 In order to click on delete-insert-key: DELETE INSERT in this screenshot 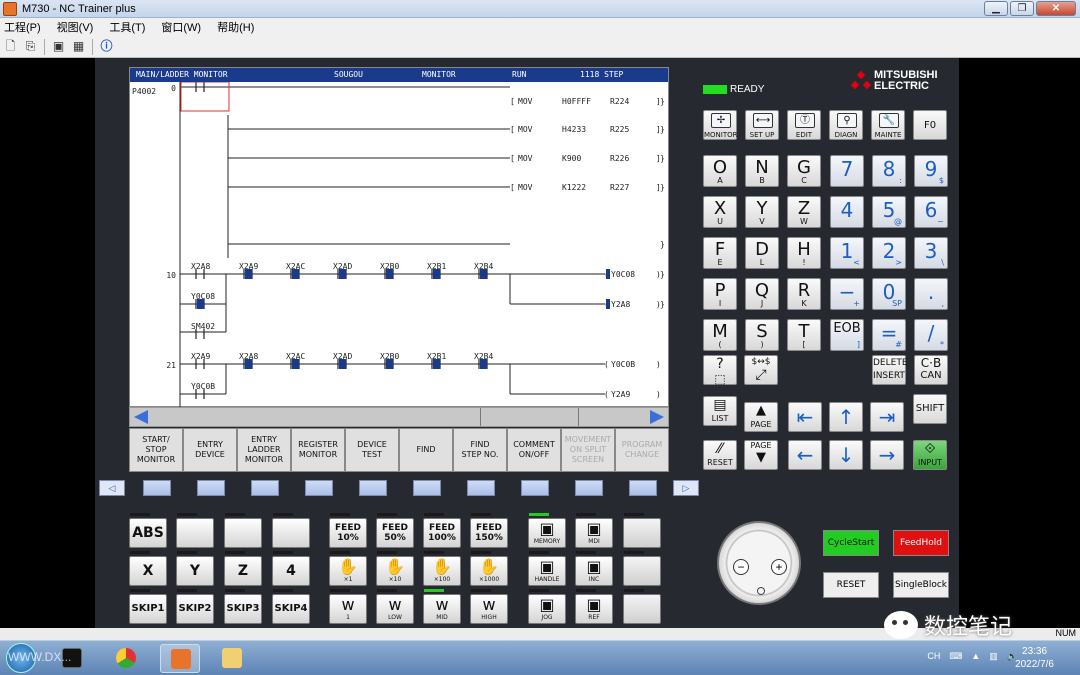, I will do `click(890, 370)`.